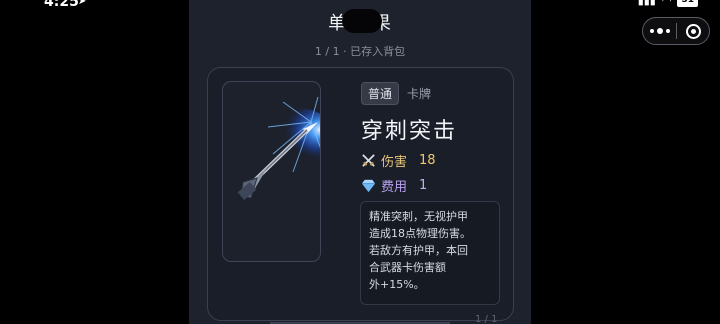  What do you see at coordinates (394, 162) in the screenshot?
I see `damage-label: 伤害` at bounding box center [394, 162].